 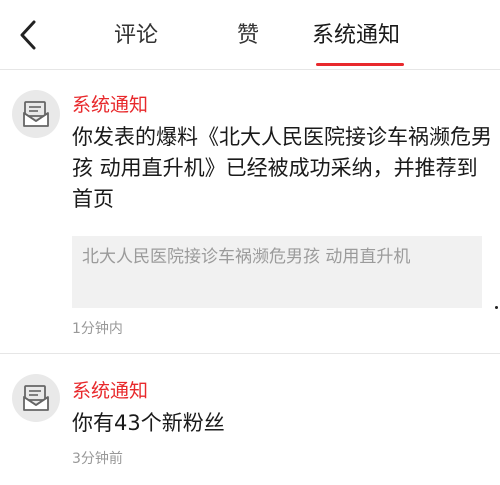 What do you see at coordinates (496, 307) in the screenshot?
I see `scroll-indicator` at bounding box center [496, 307].